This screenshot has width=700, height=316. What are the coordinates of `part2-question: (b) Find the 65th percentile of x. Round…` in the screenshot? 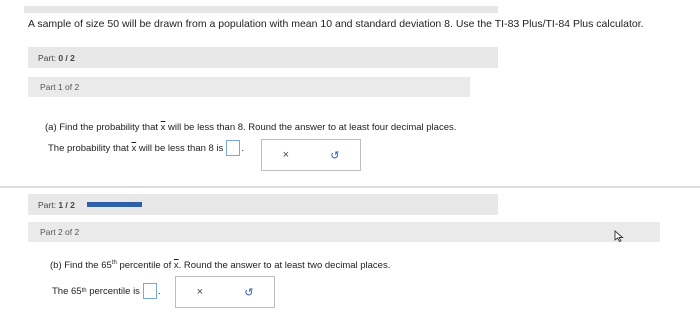 It's located at (220, 266).